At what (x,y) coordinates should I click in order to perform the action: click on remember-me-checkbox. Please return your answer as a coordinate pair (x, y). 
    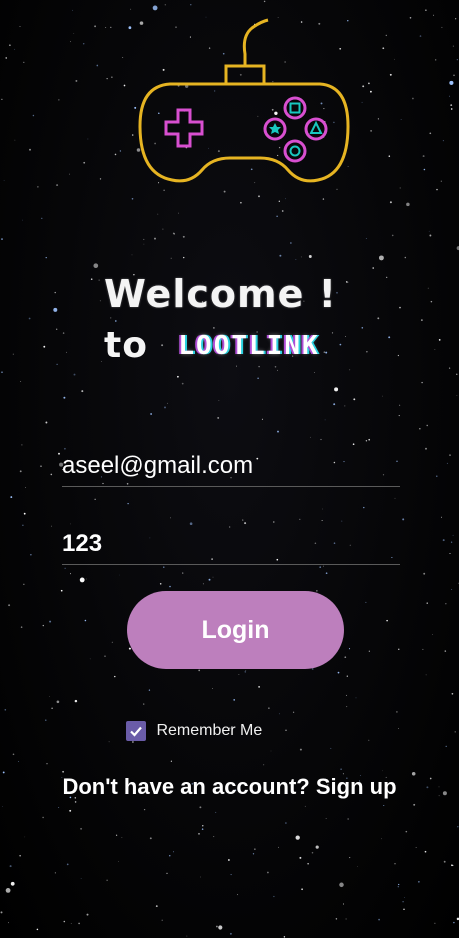
    Looking at the image, I should click on (136, 731).